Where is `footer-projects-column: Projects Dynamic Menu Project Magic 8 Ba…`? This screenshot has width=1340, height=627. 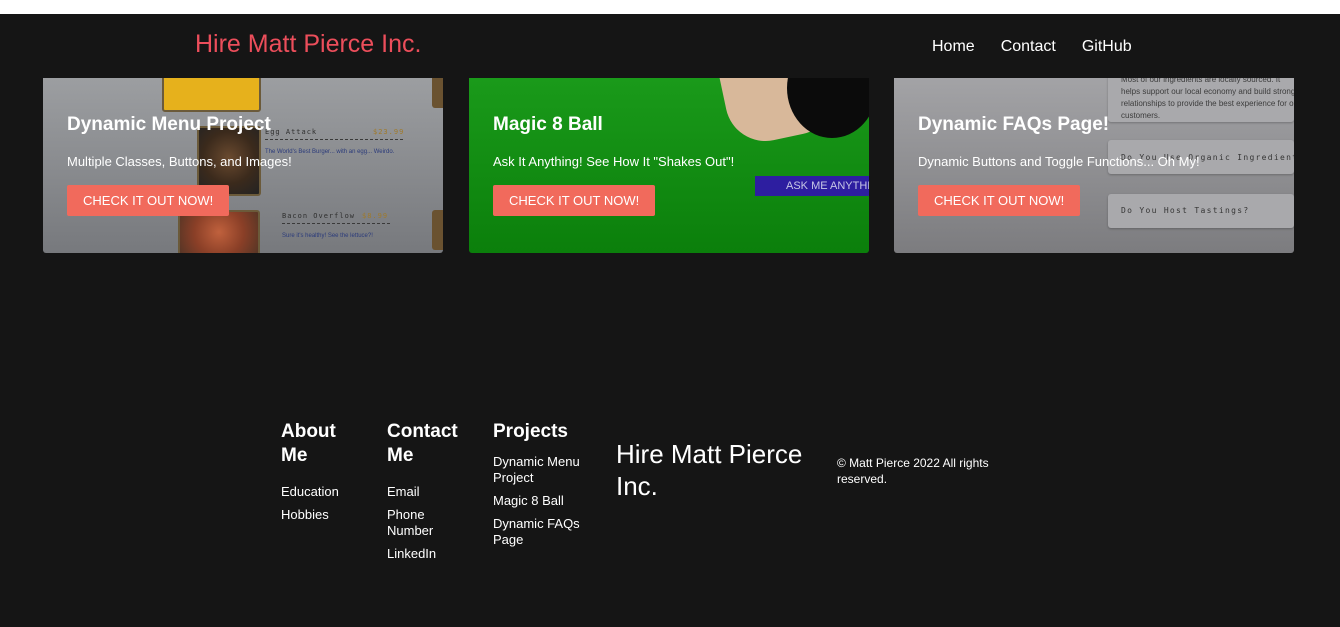 footer-projects-column: Projects Dynamic Menu Project Magic 8 Ba… is located at coordinates (538, 487).